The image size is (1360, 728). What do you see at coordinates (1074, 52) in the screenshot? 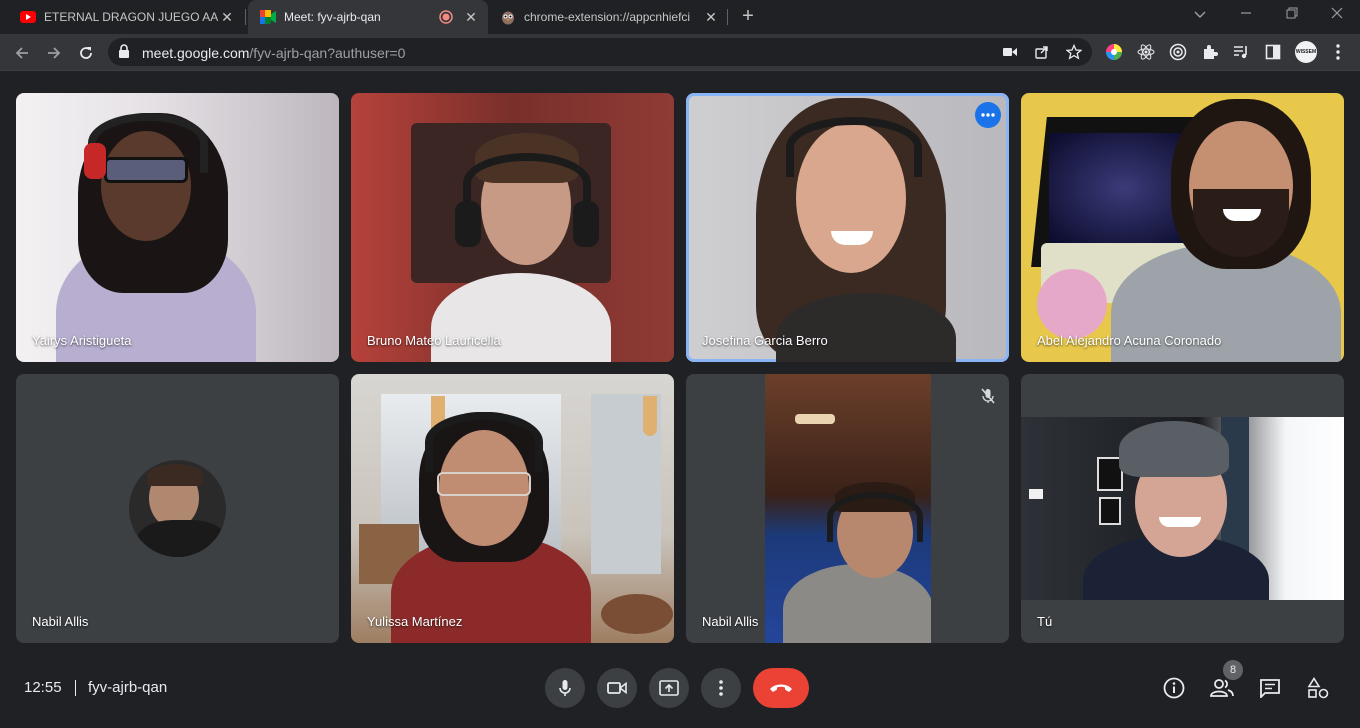
I see `bookmark-star-icon` at bounding box center [1074, 52].